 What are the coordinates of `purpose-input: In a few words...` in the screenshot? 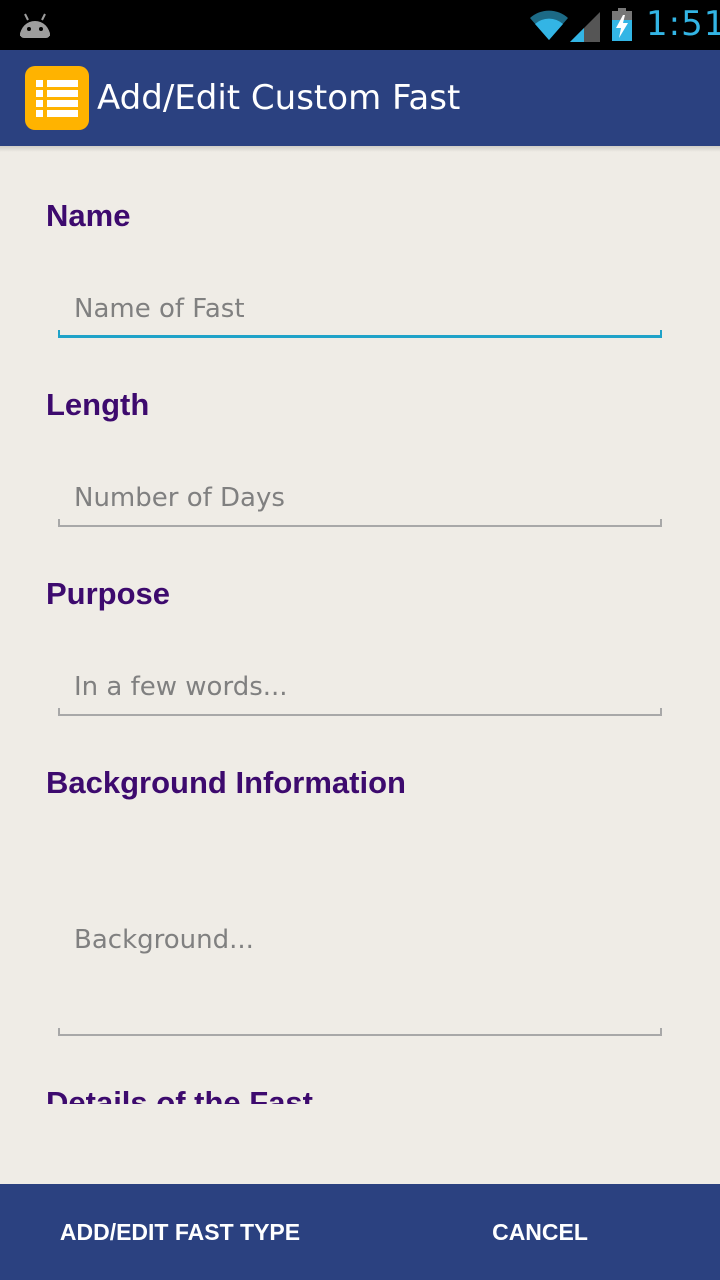 It's located at (360, 687).